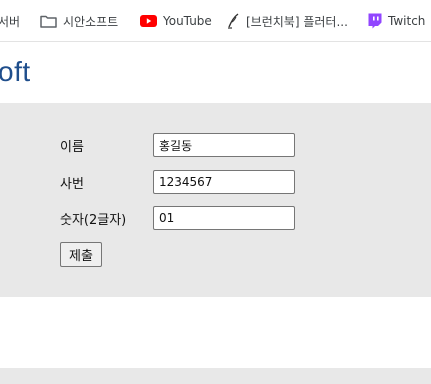 The height and width of the screenshot is (384, 431). I want to click on number-input, so click(224, 218).